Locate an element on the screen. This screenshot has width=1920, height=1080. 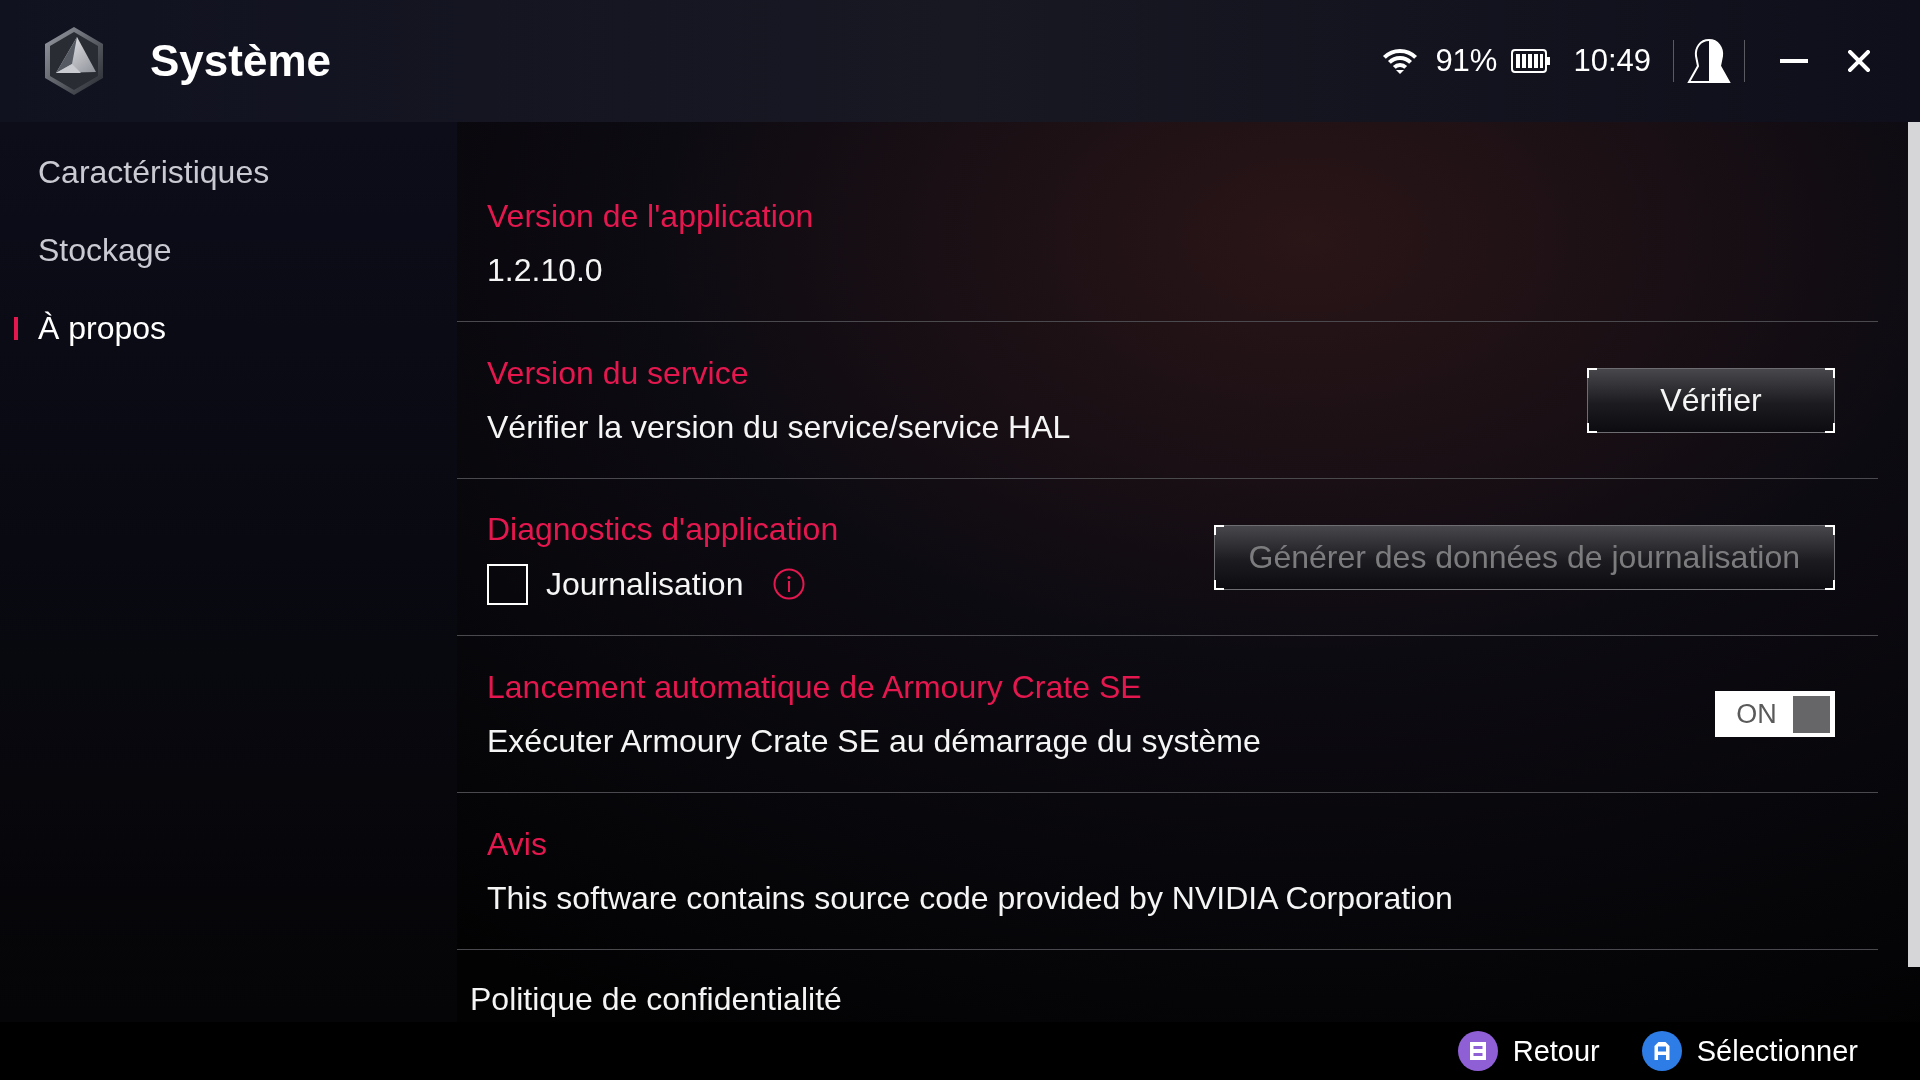
section-heading: Version de l'application is located at coordinates (650, 216).